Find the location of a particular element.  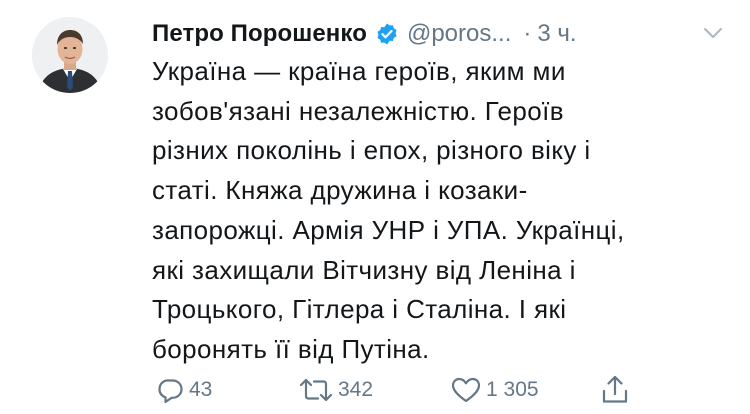

tweet-header: Петро Порошенко @poros... · 3 ч. is located at coordinates (442, 34).